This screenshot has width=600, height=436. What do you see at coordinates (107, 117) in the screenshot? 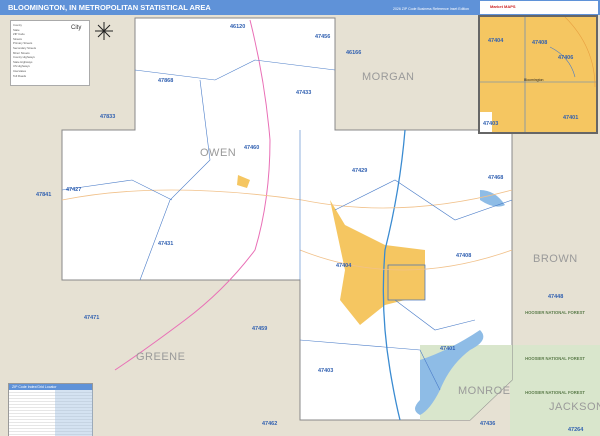
I see `zip-label: 47833` at bounding box center [107, 117].